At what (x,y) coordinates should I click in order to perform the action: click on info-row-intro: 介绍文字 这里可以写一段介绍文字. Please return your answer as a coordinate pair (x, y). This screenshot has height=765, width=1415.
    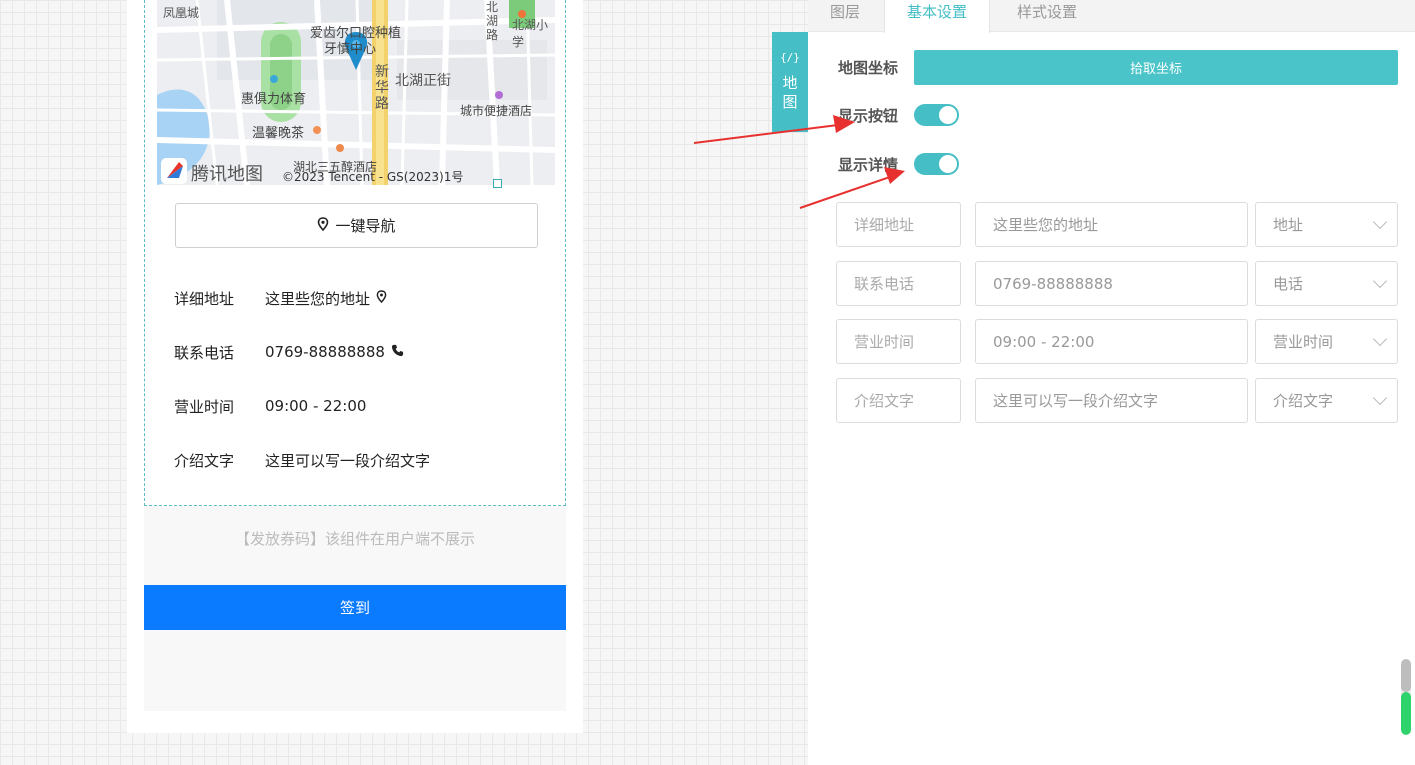
    Looking at the image, I should click on (302, 460).